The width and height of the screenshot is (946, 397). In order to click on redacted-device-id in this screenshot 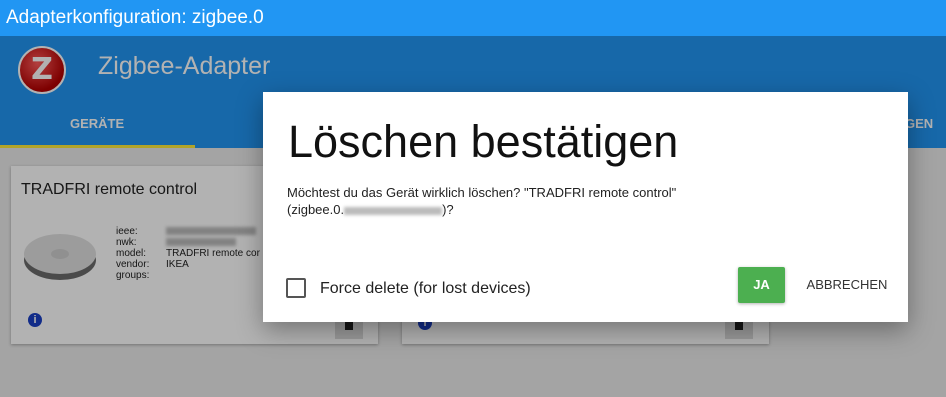, I will do `click(393, 210)`.